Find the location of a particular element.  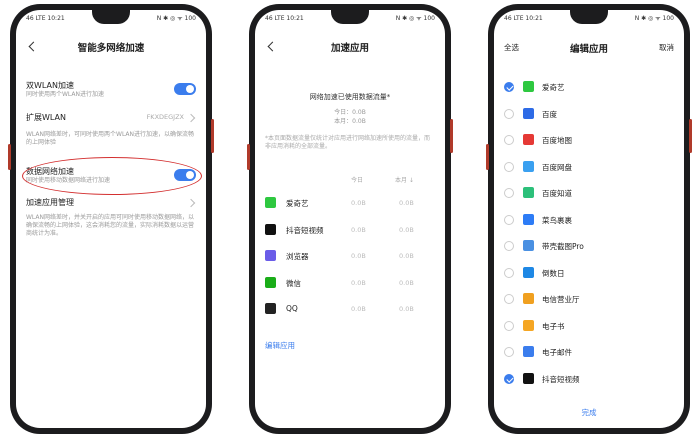

app-name: 带壳截图Pro is located at coordinates (563, 246).